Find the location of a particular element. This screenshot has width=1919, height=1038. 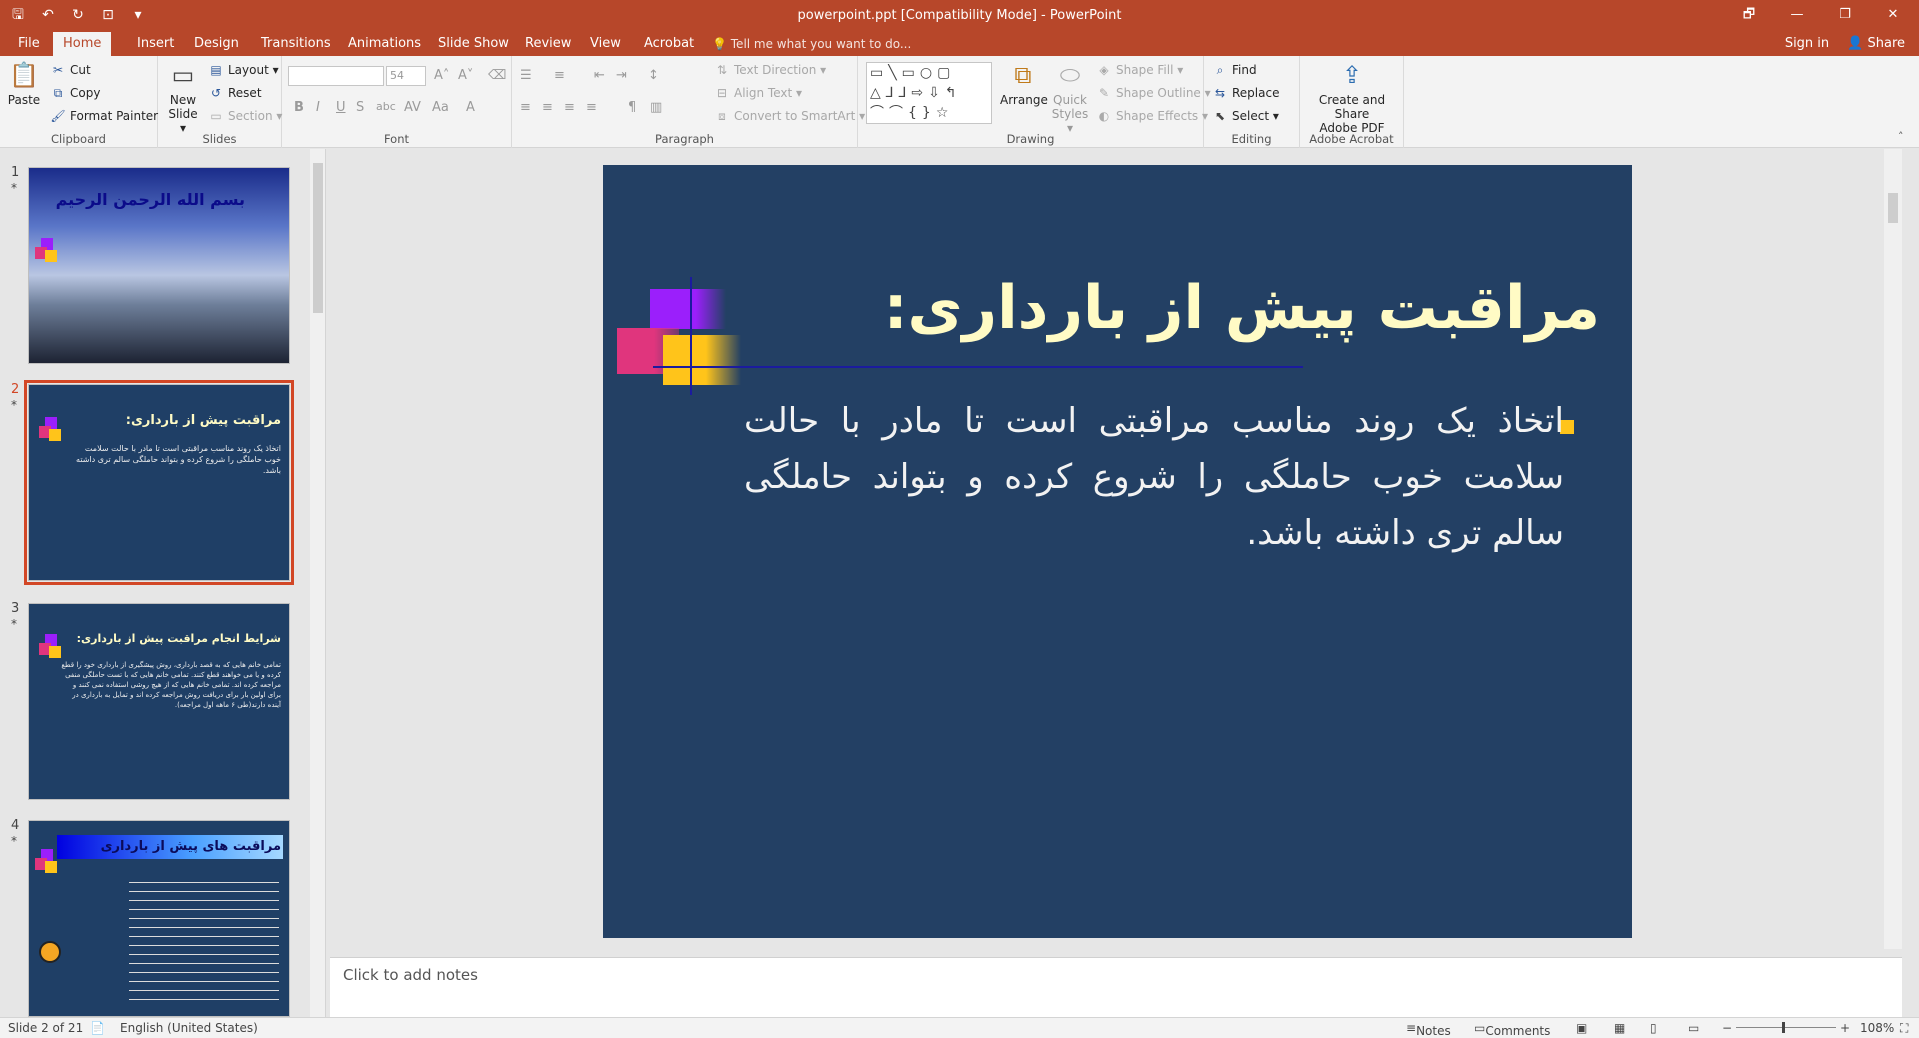

layout-button: ▤ Layout ▾ is located at coordinates (243, 70).